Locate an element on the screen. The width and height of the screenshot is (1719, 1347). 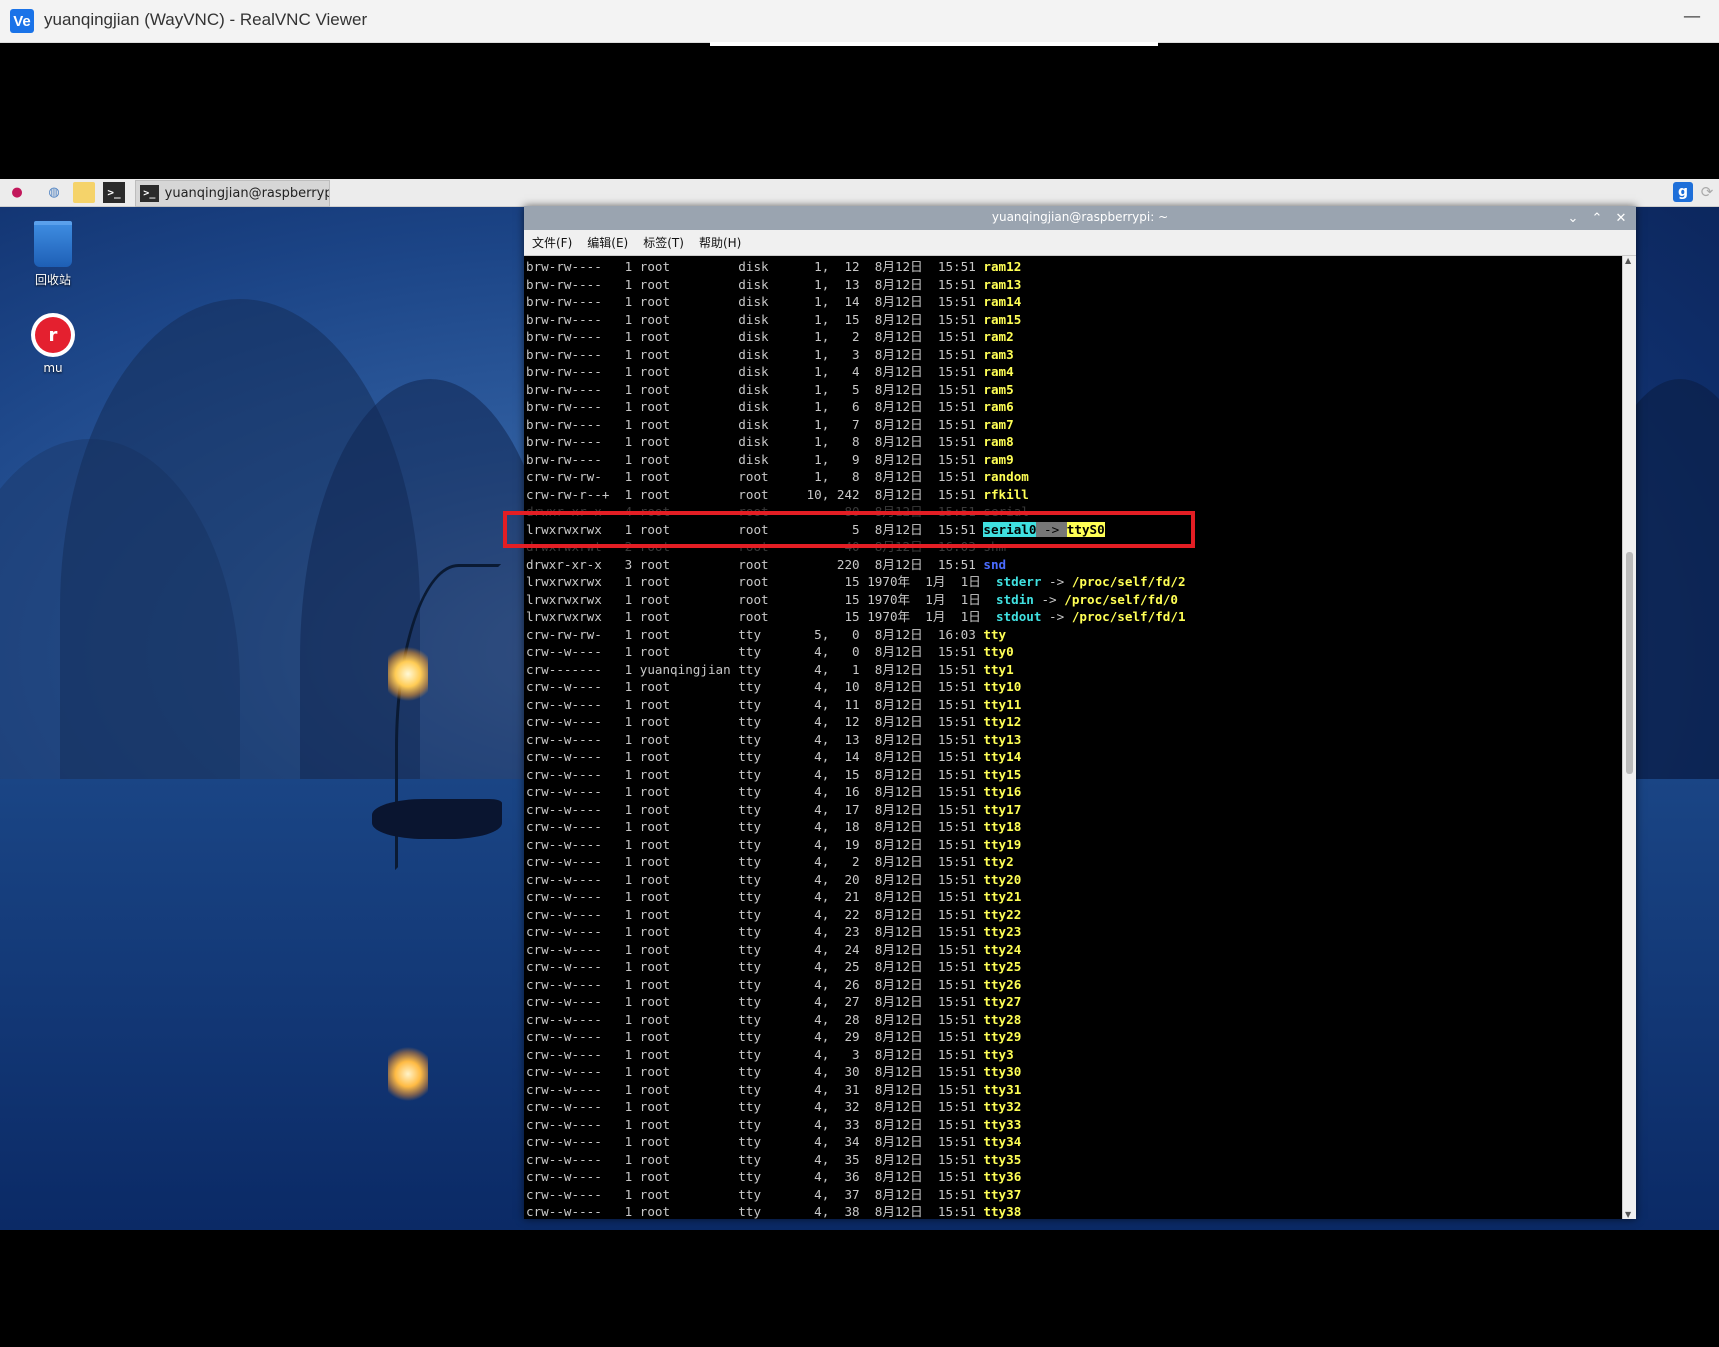
file-meta: crw--w---- 1 root tty 4, 15 8月12日 15:51 is located at coordinates (755, 774).